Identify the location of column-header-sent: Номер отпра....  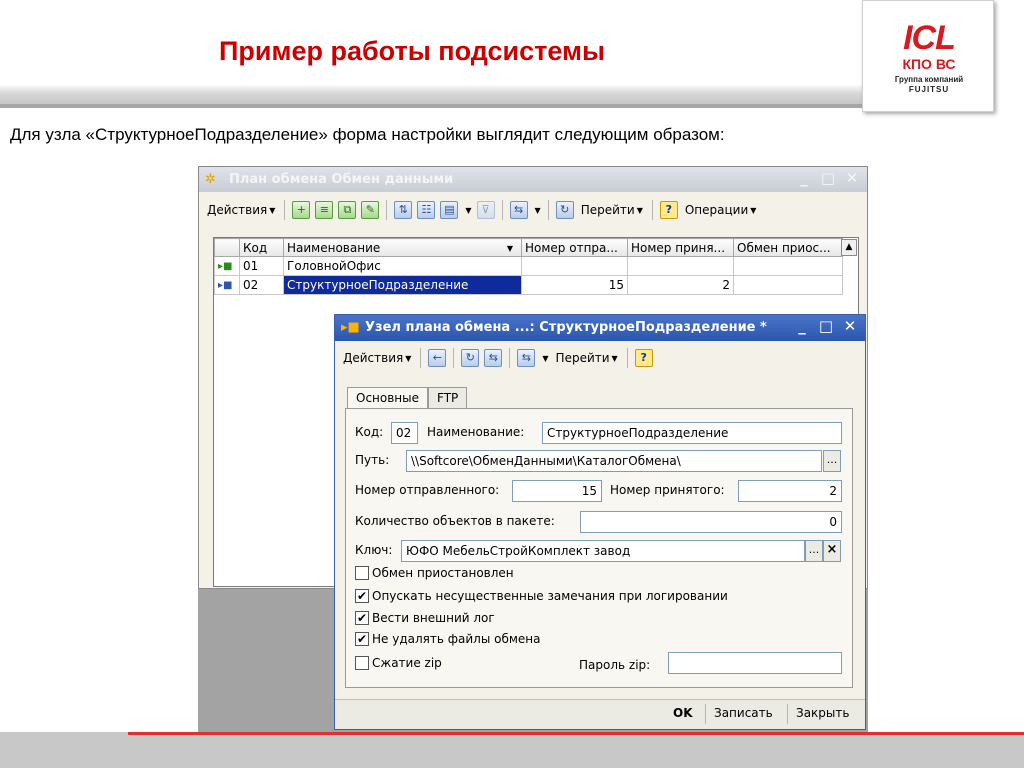
(574, 247).